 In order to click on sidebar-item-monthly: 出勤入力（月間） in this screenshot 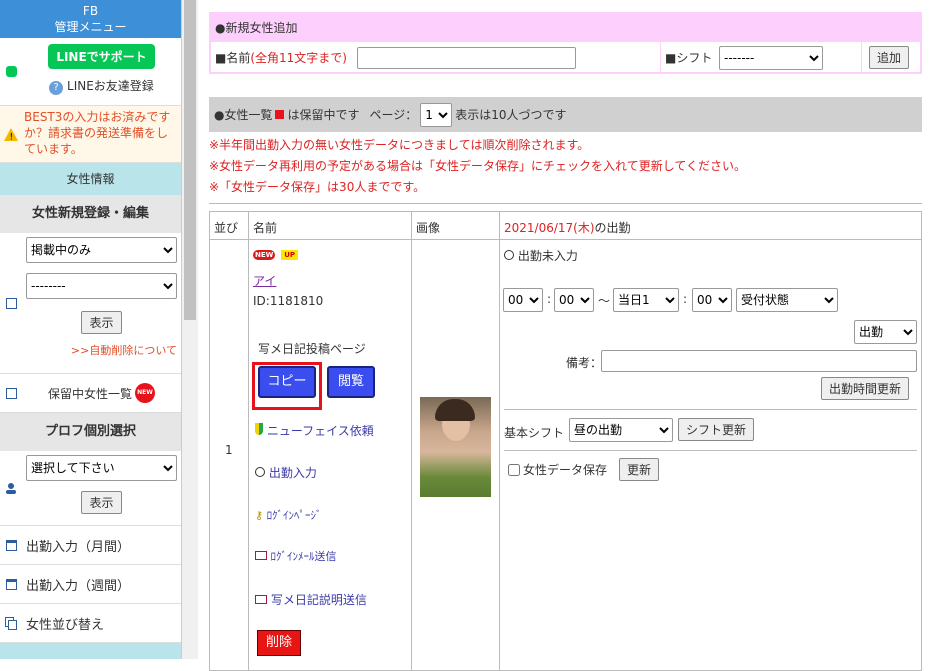, I will do `click(90, 545)`.